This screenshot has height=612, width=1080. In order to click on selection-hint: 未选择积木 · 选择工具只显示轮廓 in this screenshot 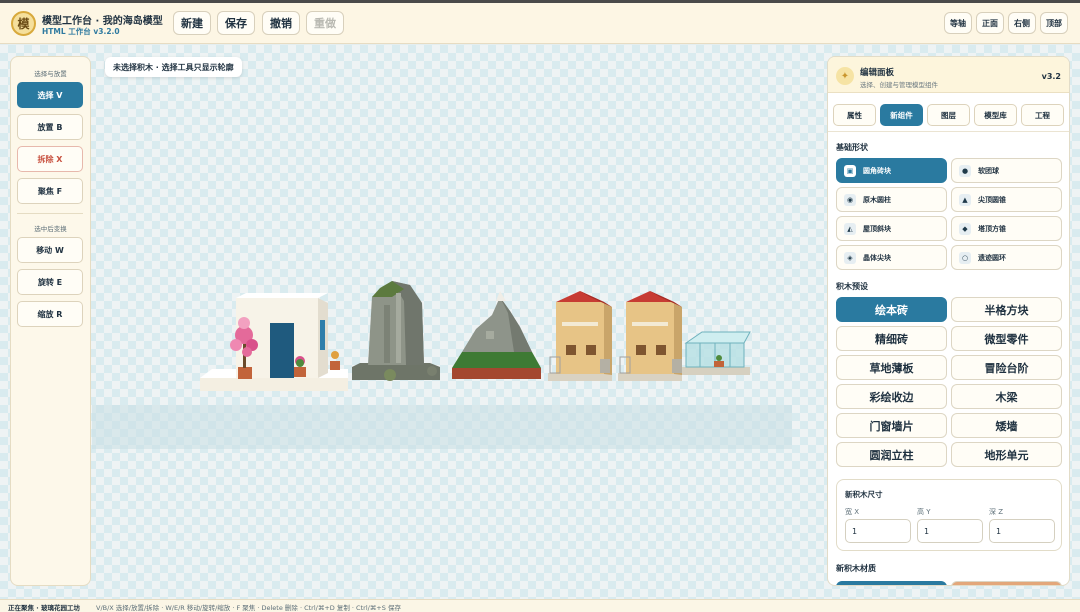, I will do `click(173, 67)`.